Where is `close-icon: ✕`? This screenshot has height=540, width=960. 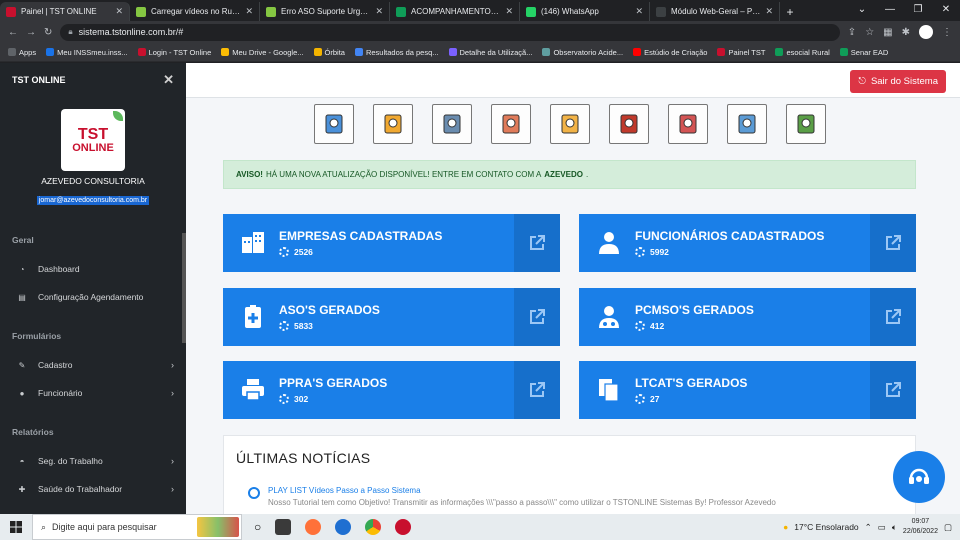 close-icon: ✕ is located at coordinates (168, 80).